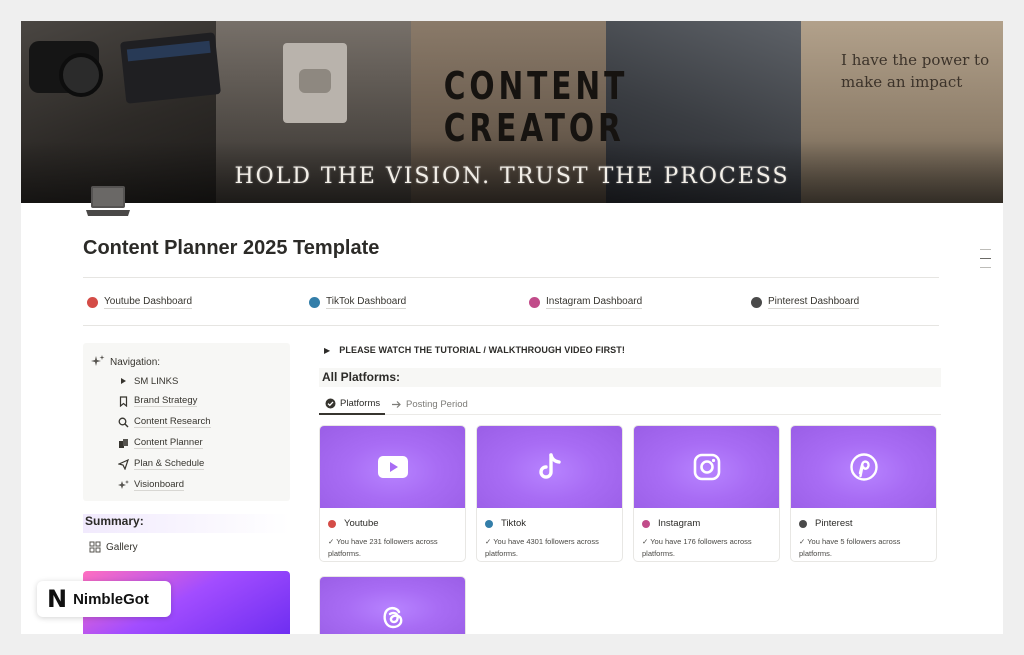 Image resolution: width=1024 pixels, height=655 pixels. I want to click on check-circle-icon, so click(330, 403).